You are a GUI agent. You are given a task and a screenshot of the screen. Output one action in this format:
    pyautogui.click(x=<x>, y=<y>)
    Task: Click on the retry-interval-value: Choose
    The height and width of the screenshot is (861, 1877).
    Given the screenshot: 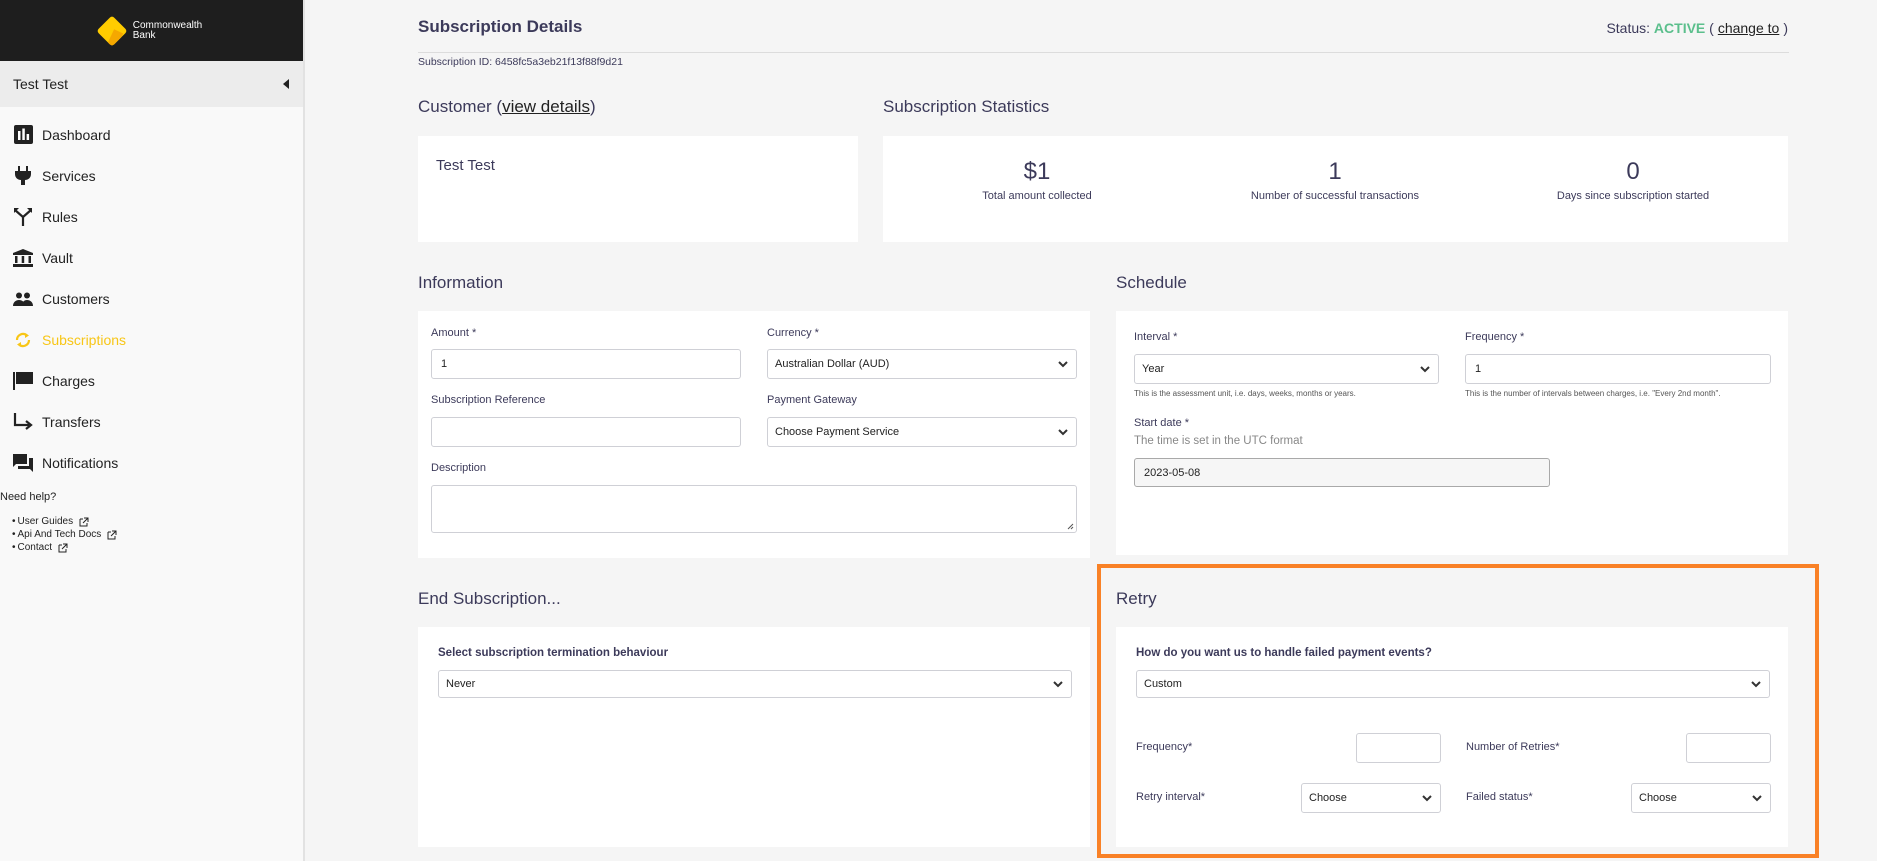 What is the action you would take?
    pyautogui.click(x=1328, y=798)
    